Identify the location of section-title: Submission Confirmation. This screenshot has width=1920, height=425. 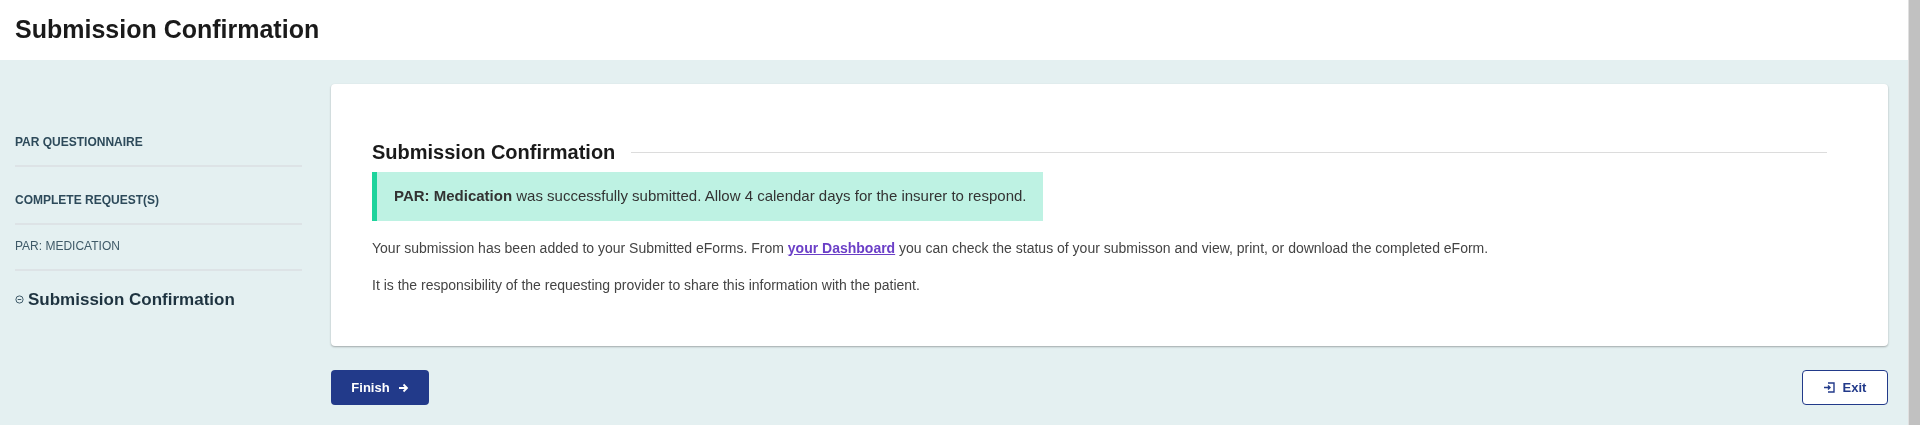
(494, 152).